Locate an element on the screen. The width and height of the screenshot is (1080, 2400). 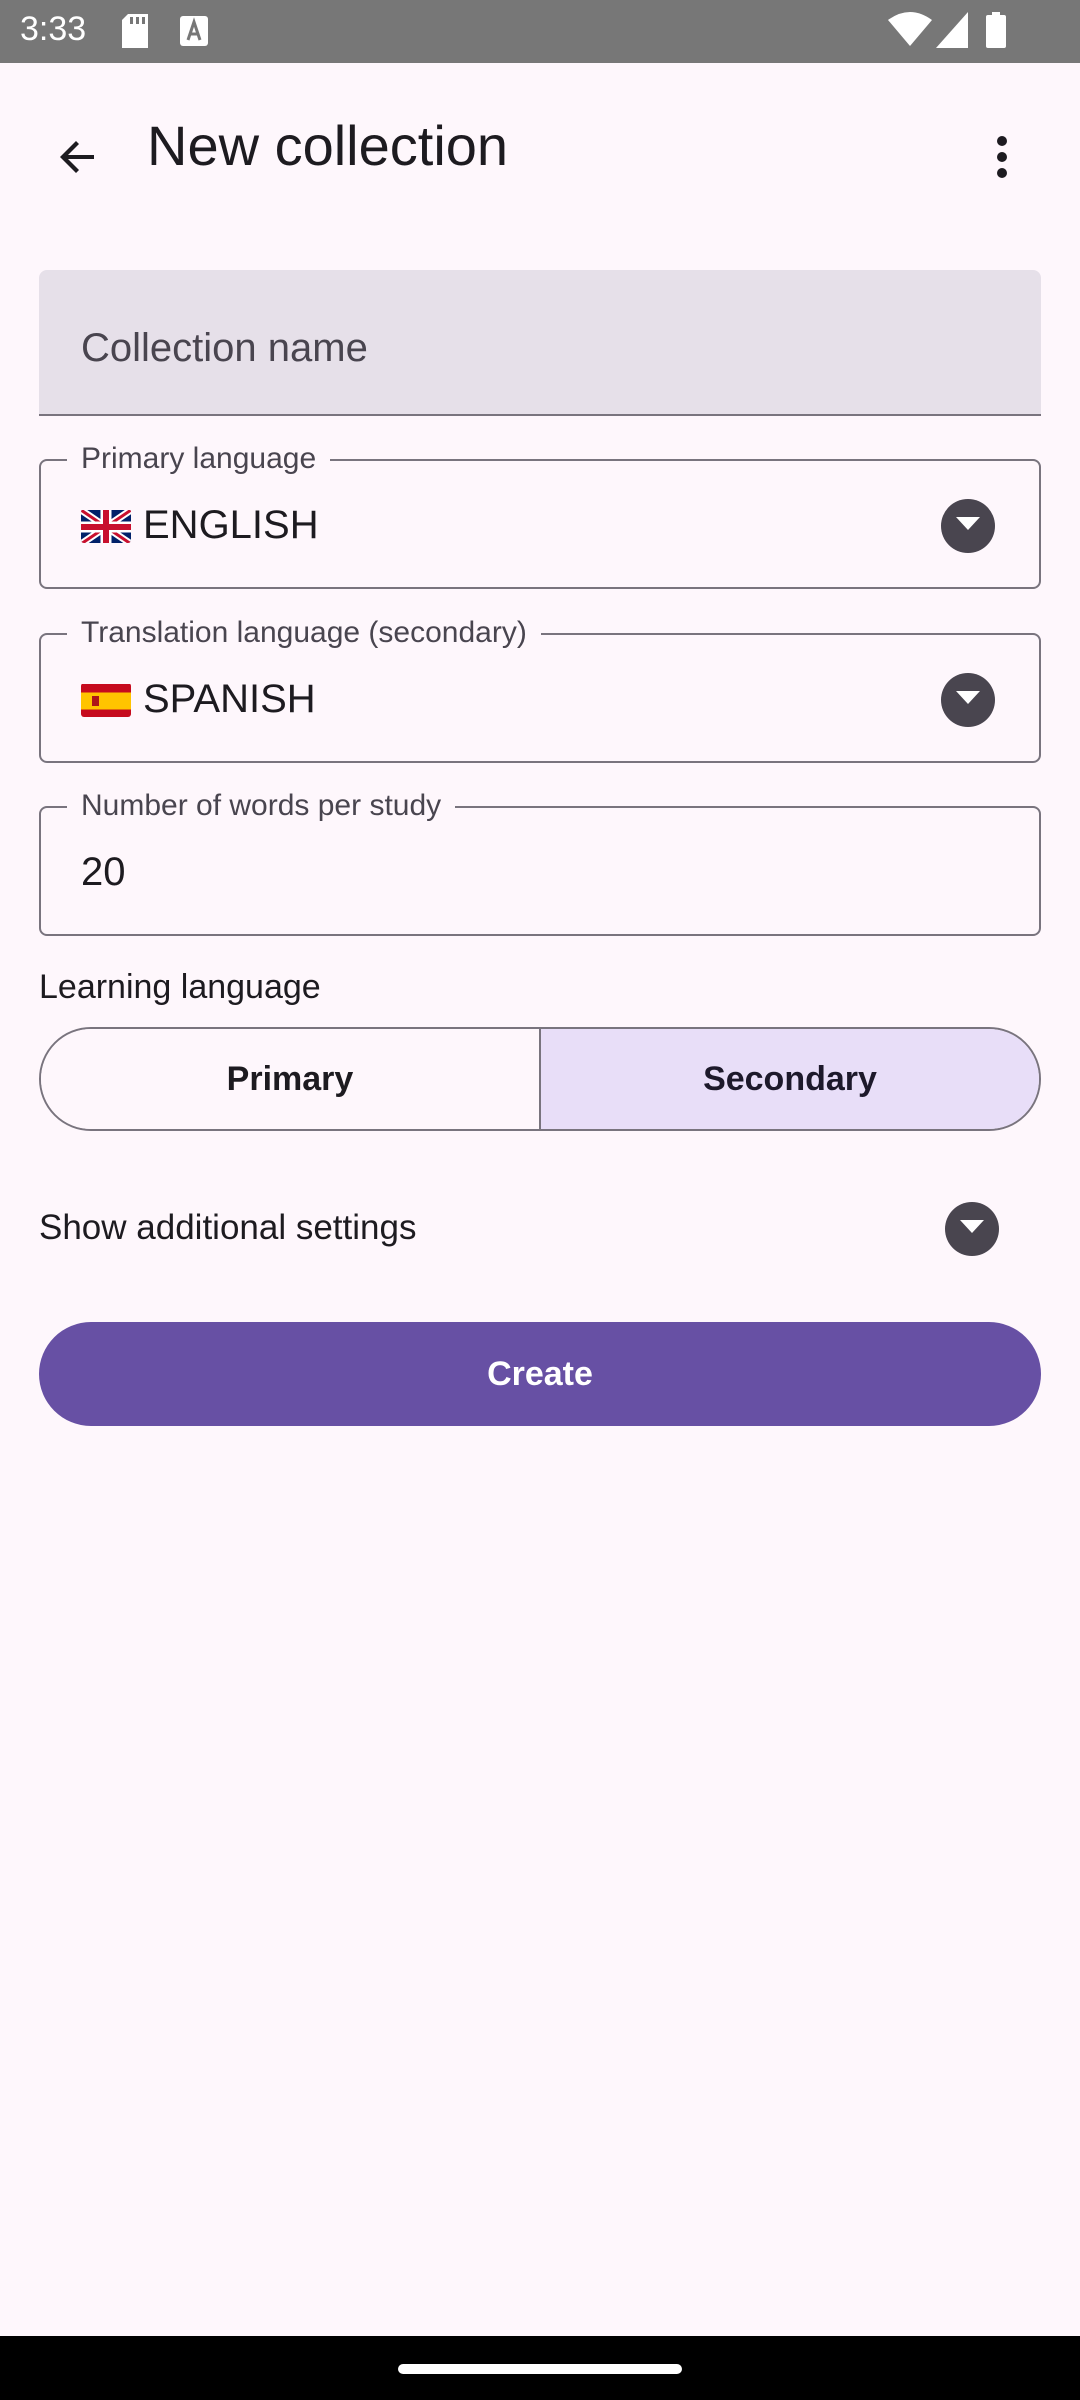
translation-language-value: SPANISH is located at coordinates (229, 699).